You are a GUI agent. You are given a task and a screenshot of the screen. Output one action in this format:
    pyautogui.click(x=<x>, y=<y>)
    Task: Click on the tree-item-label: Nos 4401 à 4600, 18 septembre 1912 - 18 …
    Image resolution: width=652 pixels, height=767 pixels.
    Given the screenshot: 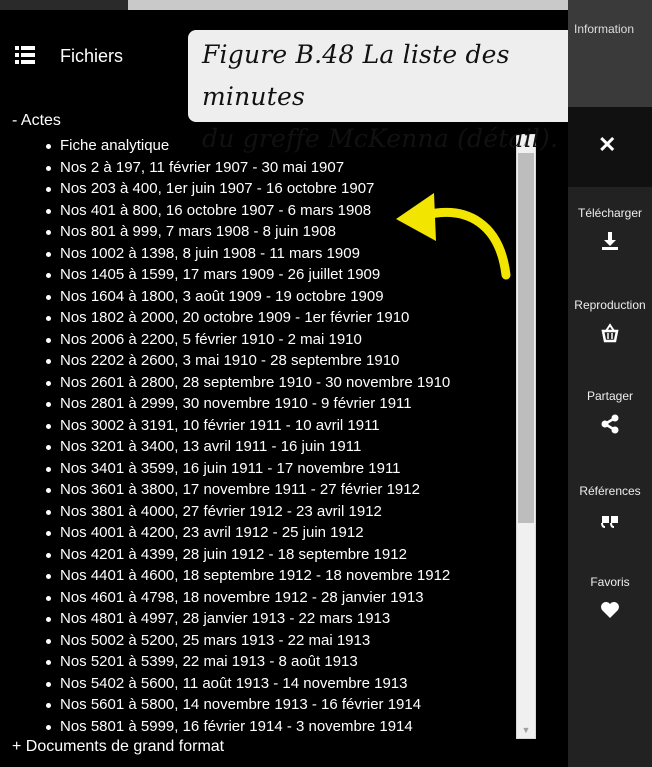 What is the action you would take?
    pyautogui.click(x=255, y=575)
    